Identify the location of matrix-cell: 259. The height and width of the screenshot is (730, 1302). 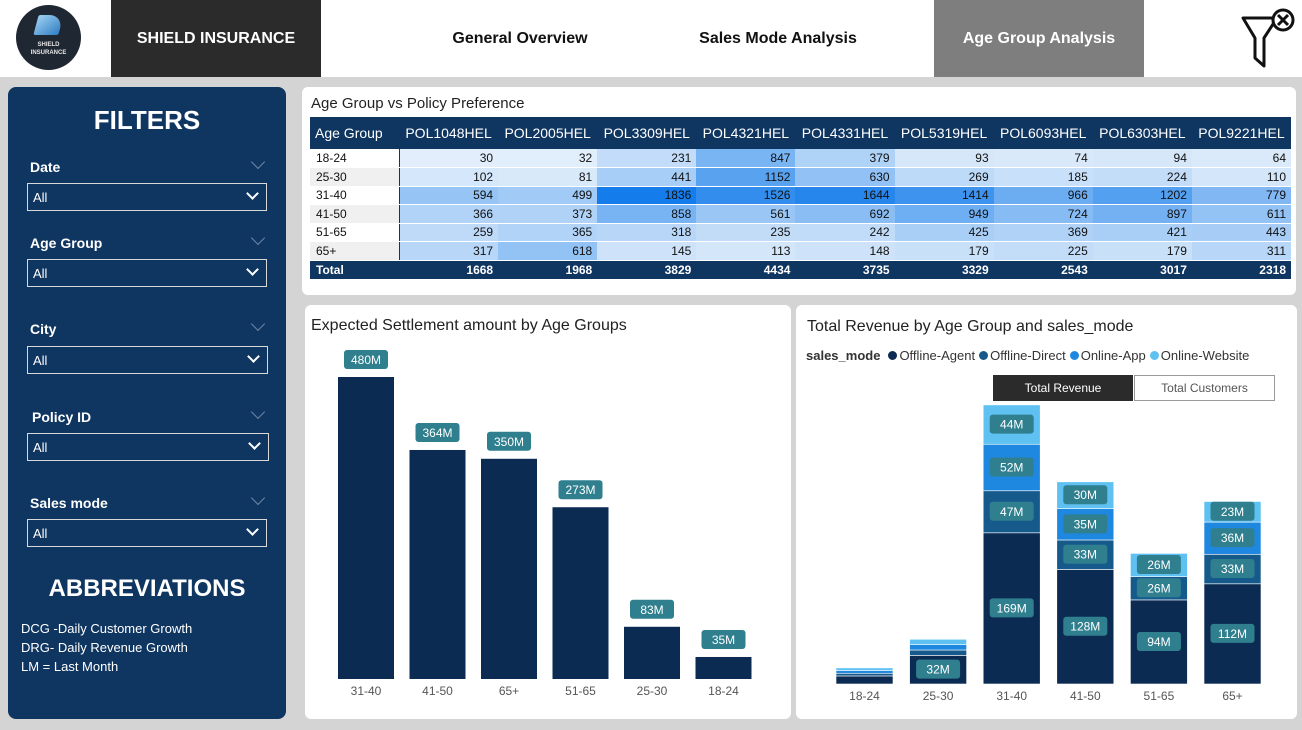
(449, 232).